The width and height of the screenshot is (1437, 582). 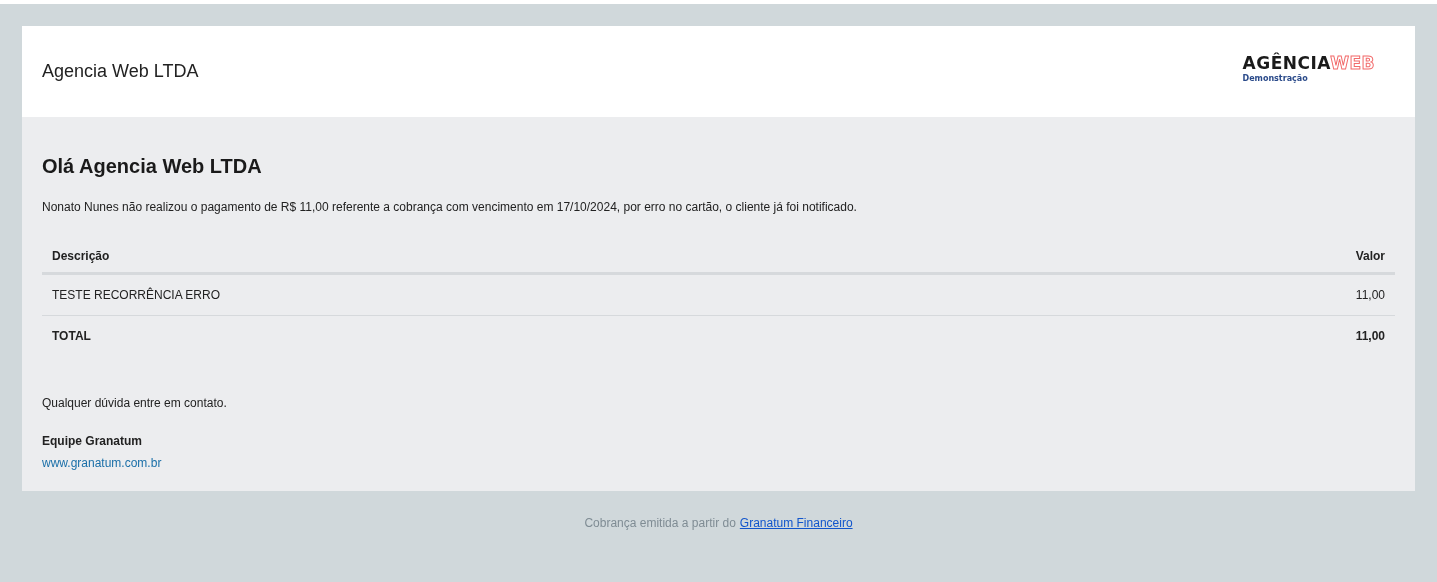 I want to click on footer-link: Granatum Financeiro, so click(x=796, y=523).